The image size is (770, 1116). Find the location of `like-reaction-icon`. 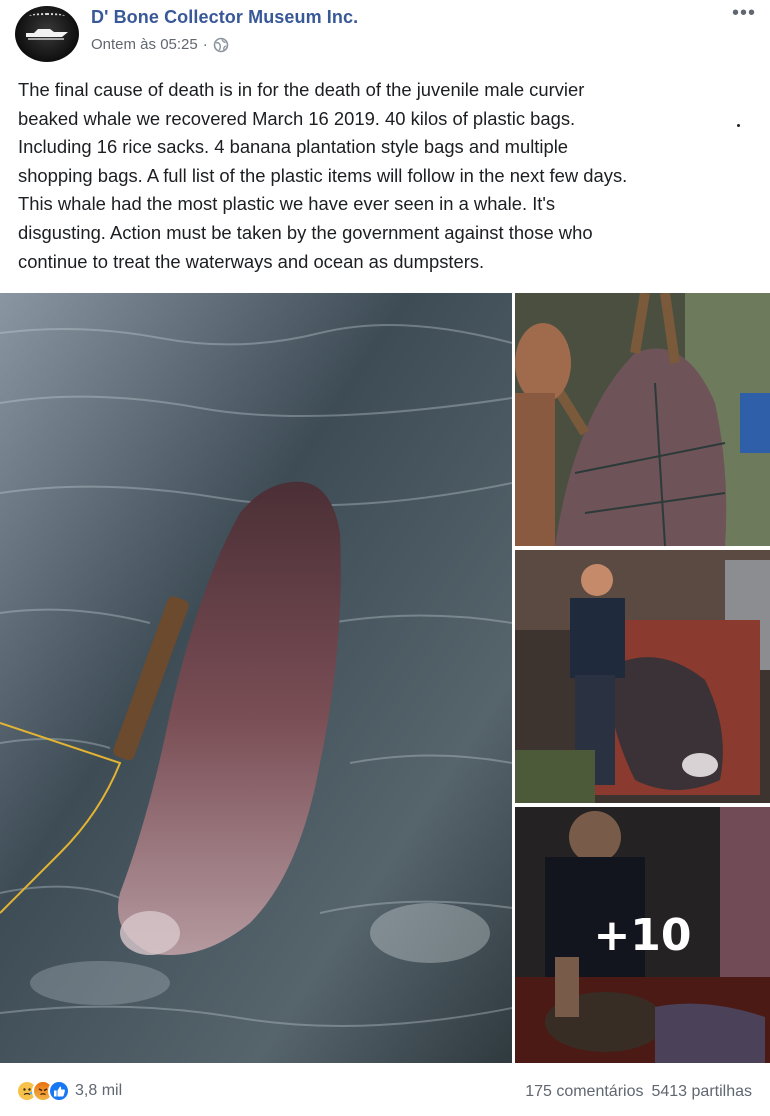

like-reaction-icon is located at coordinates (59, 1091).